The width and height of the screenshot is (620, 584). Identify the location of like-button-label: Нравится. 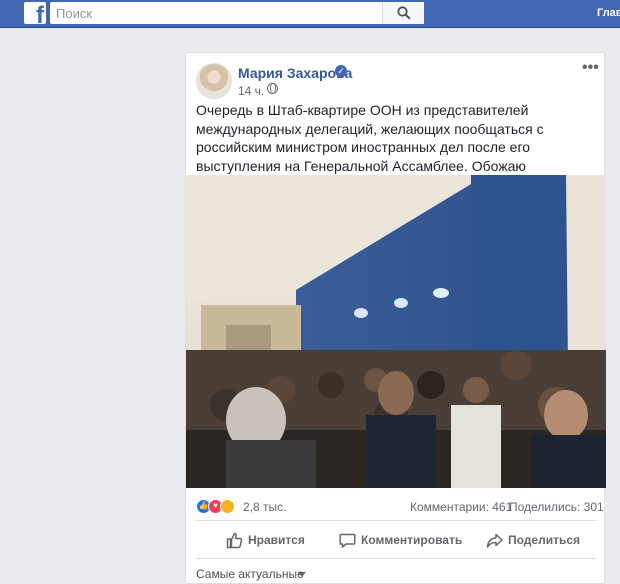
(276, 540).